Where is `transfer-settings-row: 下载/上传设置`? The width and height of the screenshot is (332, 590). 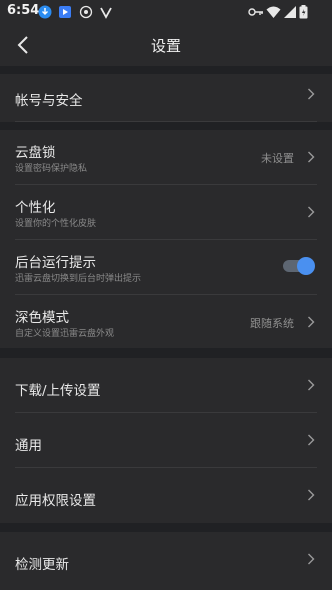 transfer-settings-row: 下载/上传设置 is located at coordinates (166, 385).